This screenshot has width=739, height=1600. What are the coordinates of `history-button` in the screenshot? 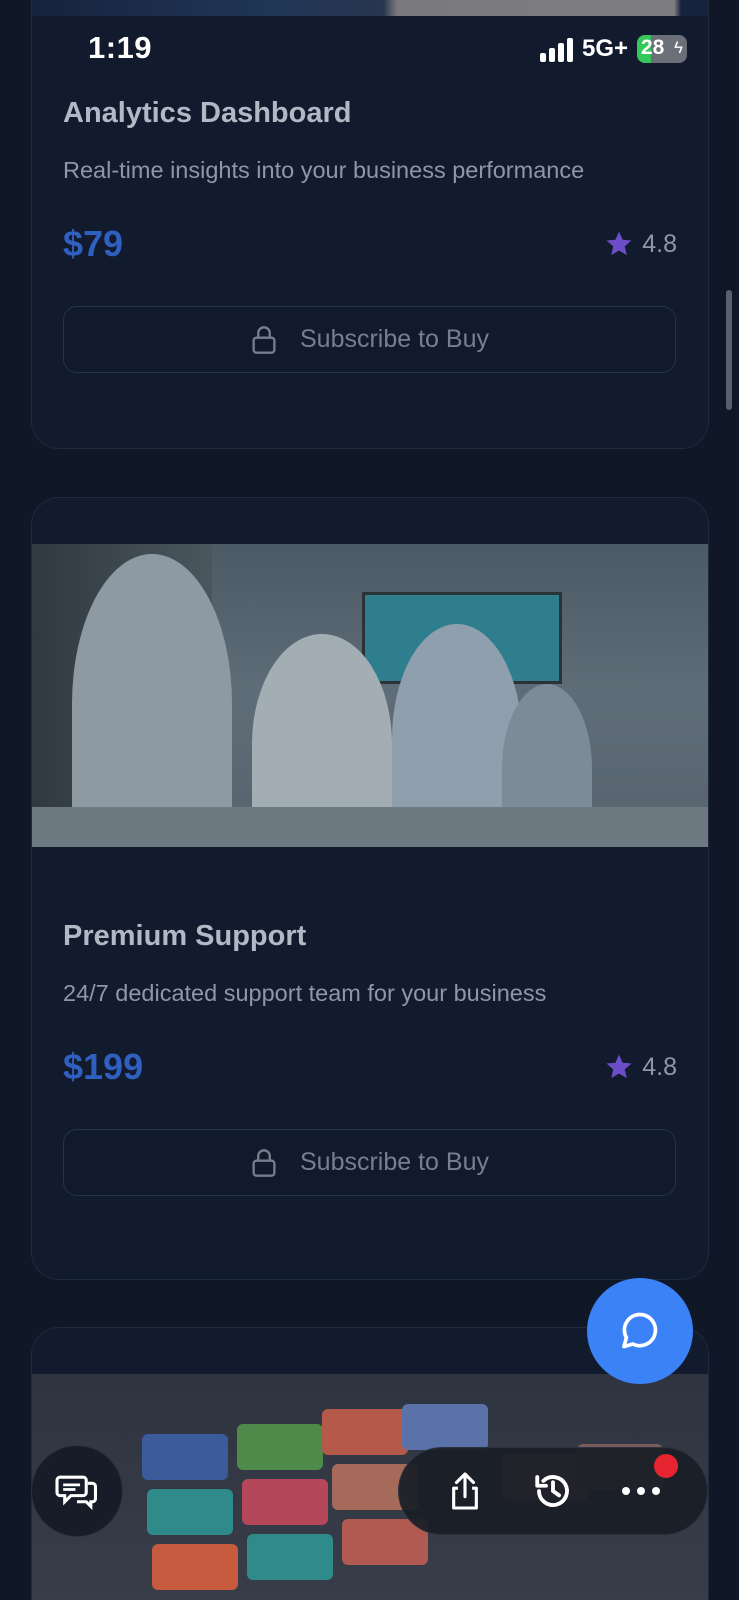 It's located at (553, 1491).